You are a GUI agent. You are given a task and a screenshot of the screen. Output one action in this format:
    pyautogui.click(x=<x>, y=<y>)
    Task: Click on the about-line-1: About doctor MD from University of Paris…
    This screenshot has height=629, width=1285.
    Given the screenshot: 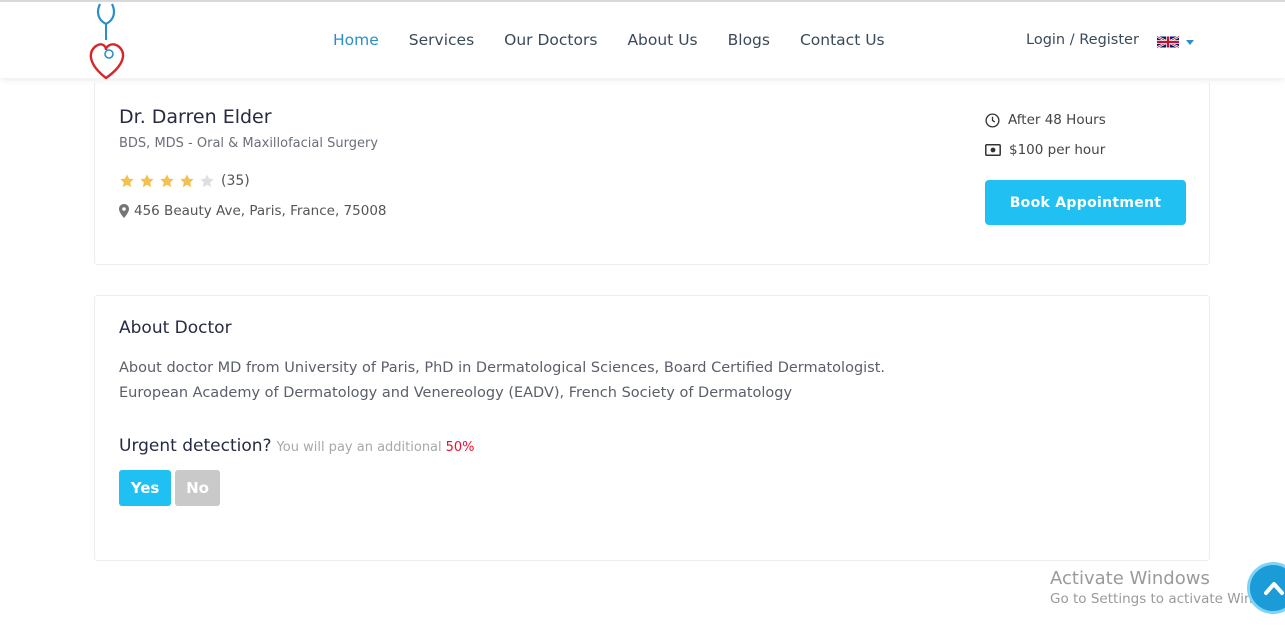 What is the action you would take?
    pyautogui.click(x=502, y=368)
    